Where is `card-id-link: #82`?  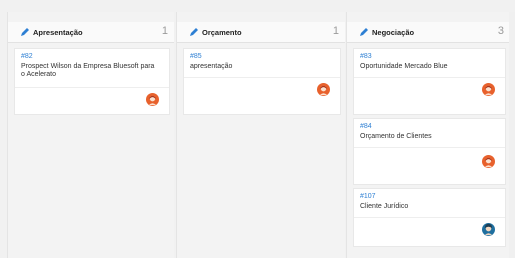
card-id-link: #82 is located at coordinates (27, 56).